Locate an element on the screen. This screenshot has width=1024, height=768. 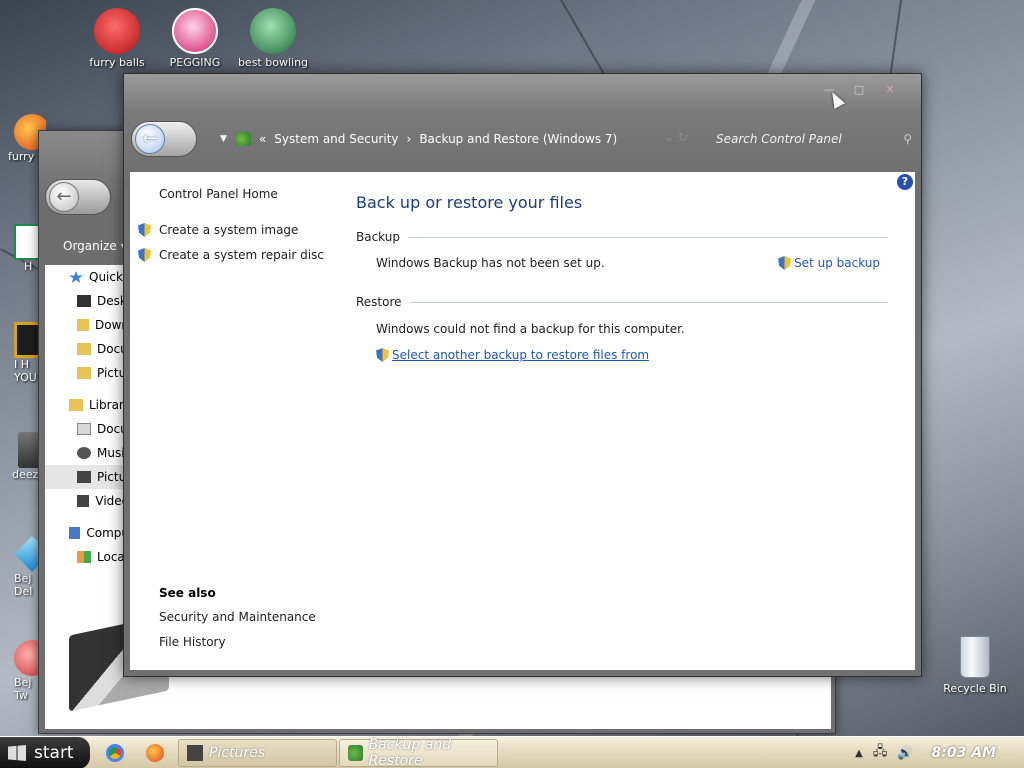
system-tray: ▲ 🖧 🔊 8:03 AM is located at coordinates (939, 752).